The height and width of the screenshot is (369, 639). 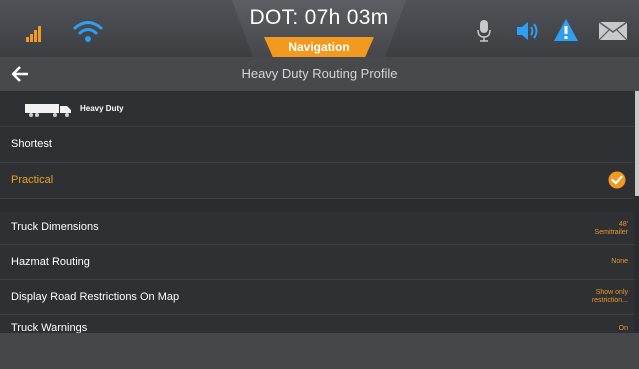 I want to click on setting-value-line: None, so click(x=619, y=261).